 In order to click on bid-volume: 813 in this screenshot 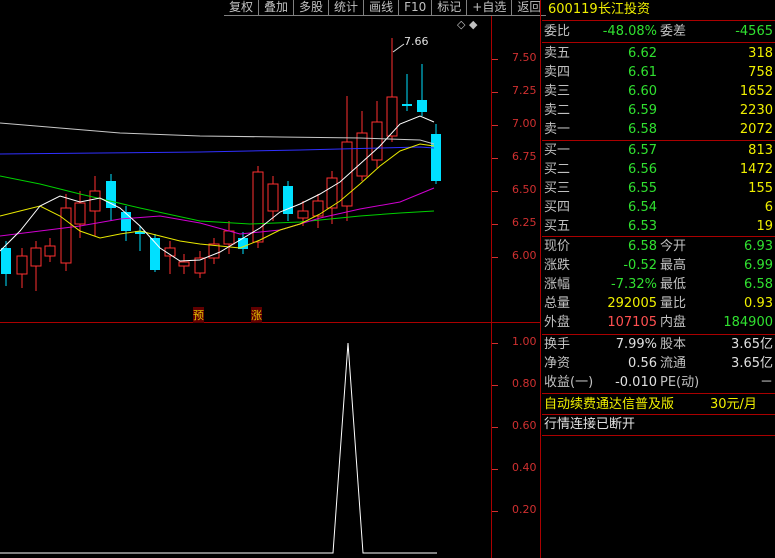, I will do `click(760, 150)`.